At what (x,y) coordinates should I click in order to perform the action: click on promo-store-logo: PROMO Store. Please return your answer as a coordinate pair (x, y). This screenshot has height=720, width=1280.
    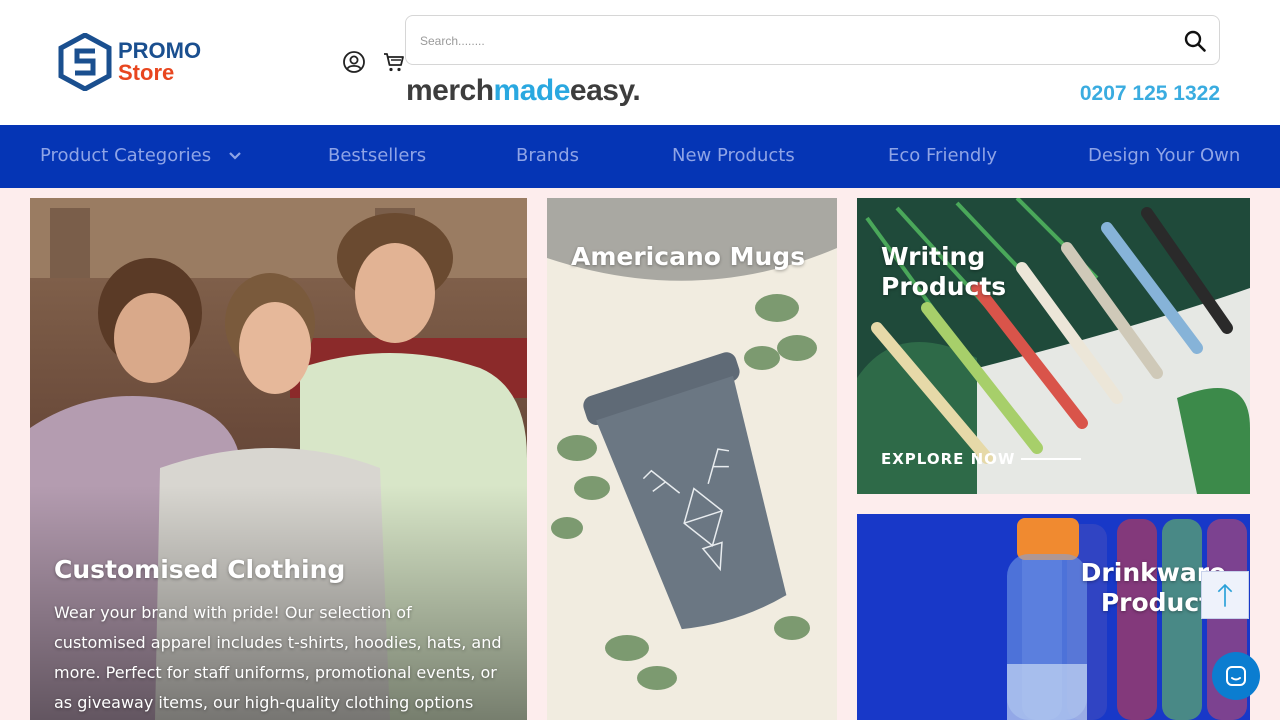
    Looking at the image, I should click on (129, 62).